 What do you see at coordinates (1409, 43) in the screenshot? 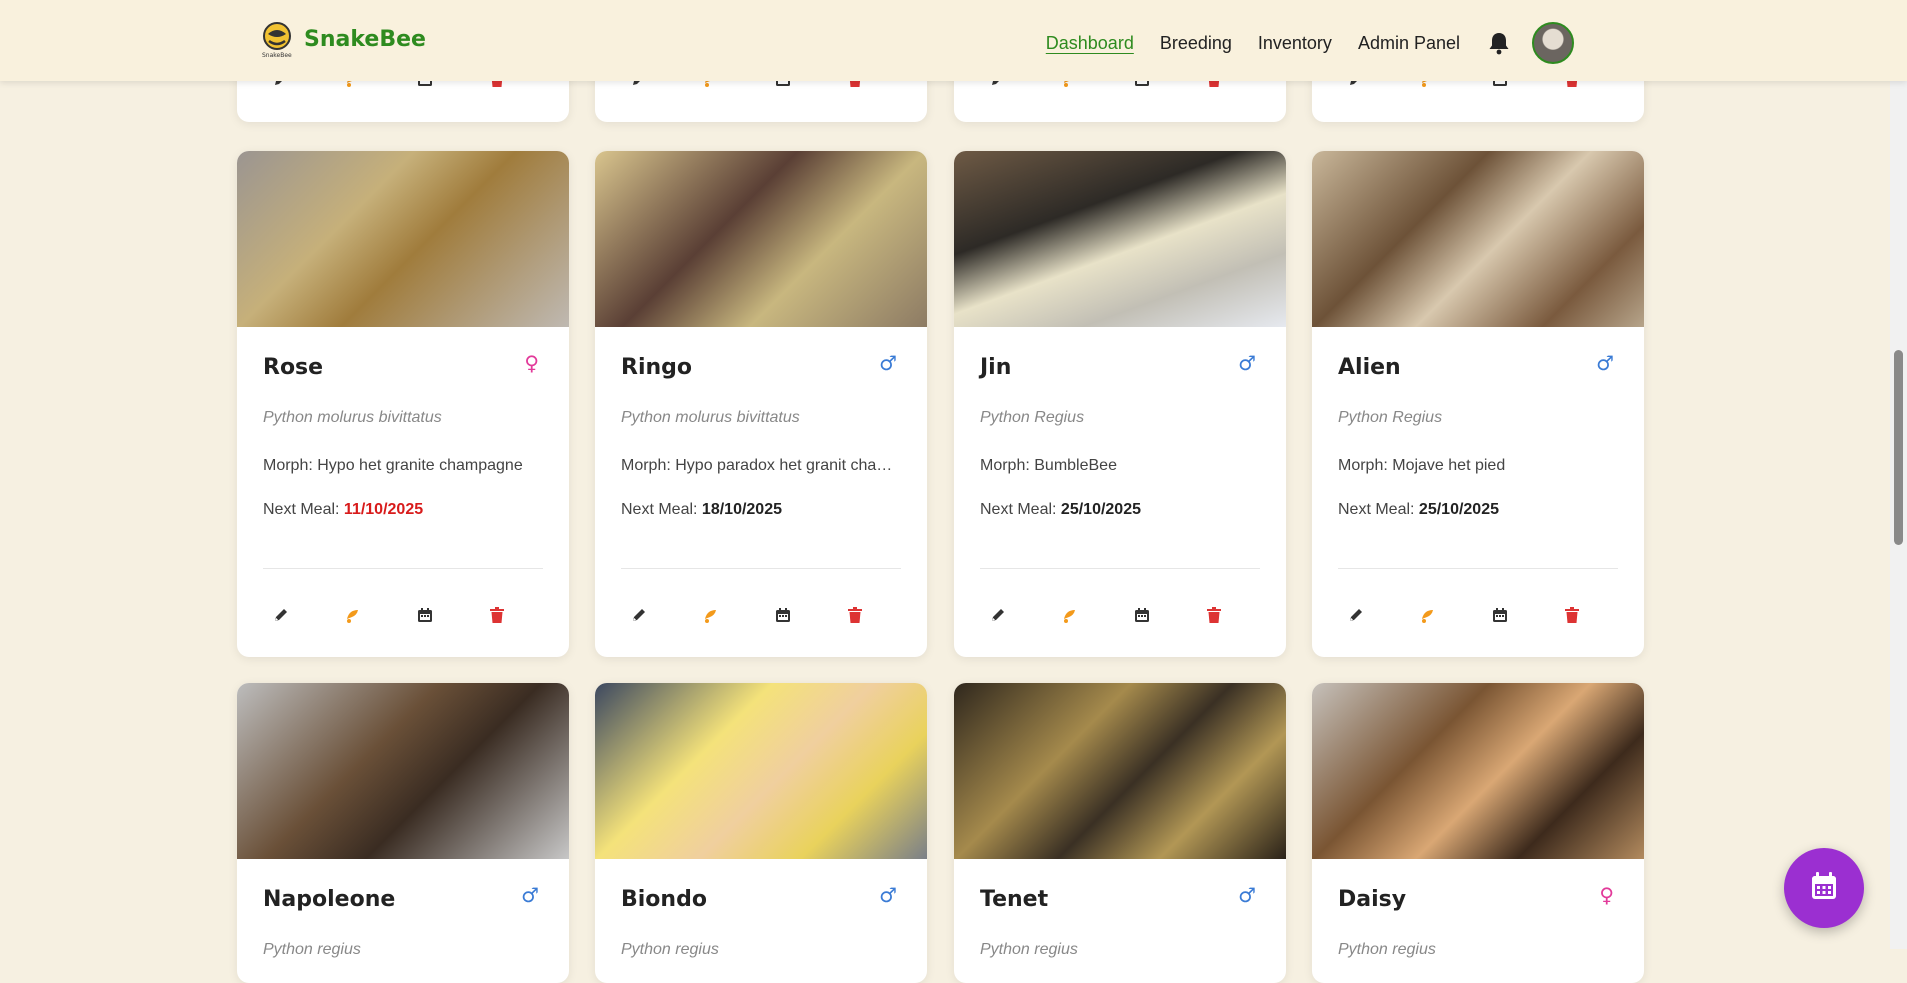
I see `nav-link-admin-panel: Admin Panel` at bounding box center [1409, 43].